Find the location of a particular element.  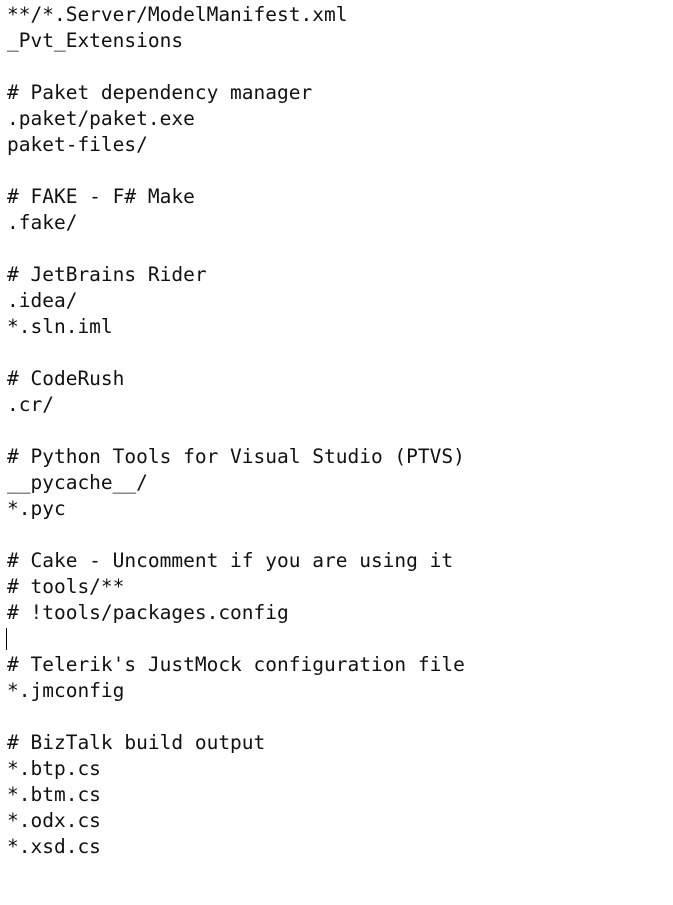

editor-line: # tools/** is located at coordinates (337, 587).